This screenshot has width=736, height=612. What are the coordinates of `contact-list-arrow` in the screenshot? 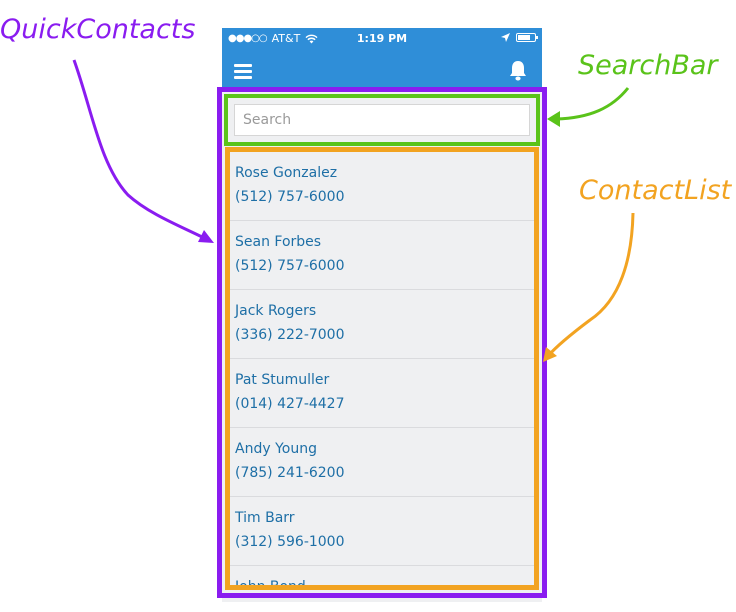 It's located at (590, 284).